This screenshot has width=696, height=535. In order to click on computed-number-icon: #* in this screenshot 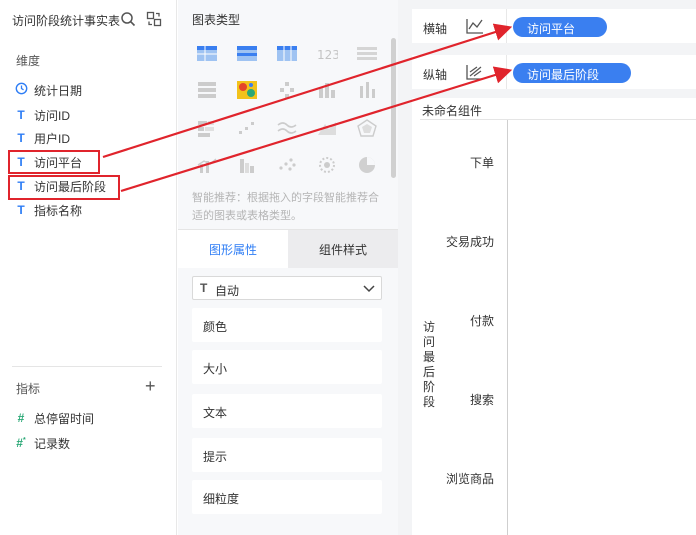, I will do `click(21, 443)`.